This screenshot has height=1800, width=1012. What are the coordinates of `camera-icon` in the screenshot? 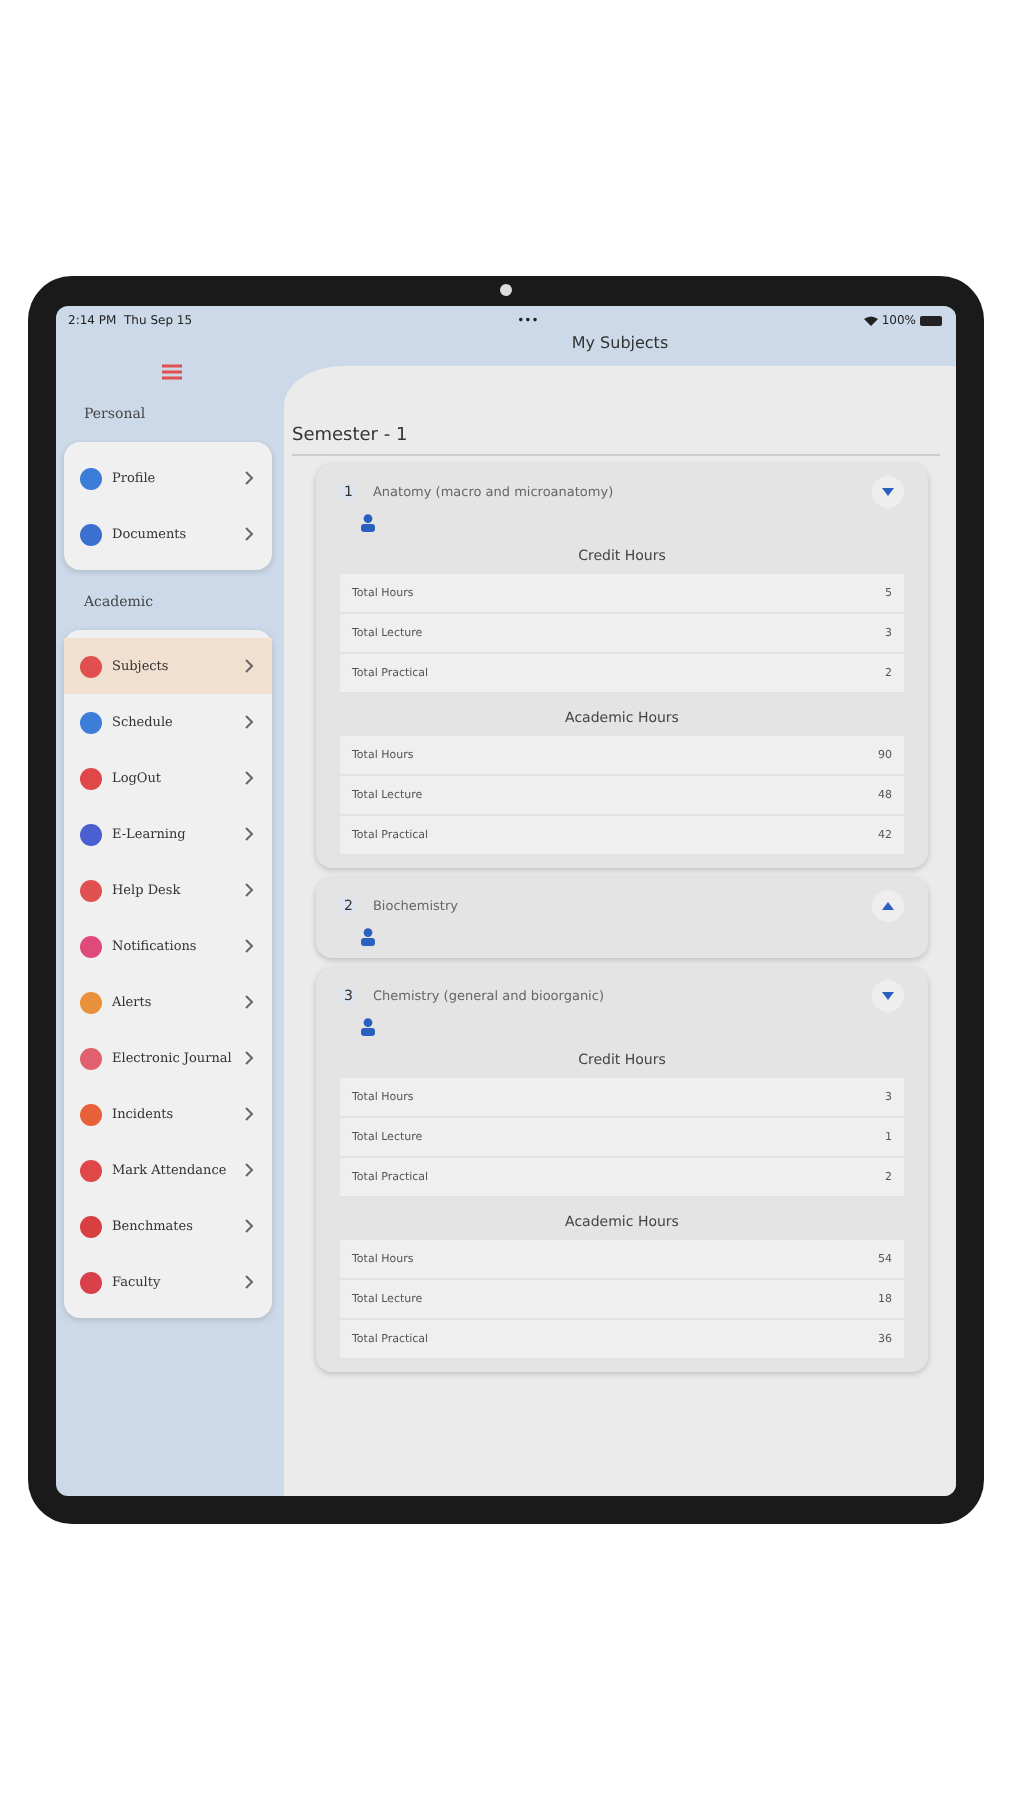 It's located at (506, 290).